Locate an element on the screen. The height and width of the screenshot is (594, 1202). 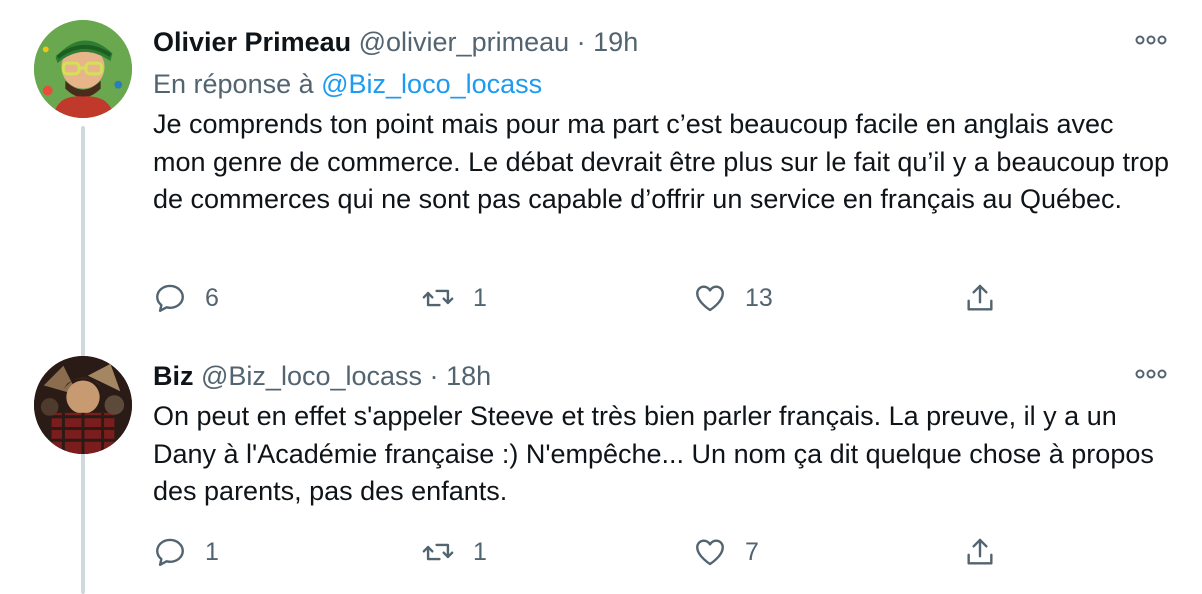
reply-handle-link: @Biz_loco_locass is located at coordinates (431, 84).